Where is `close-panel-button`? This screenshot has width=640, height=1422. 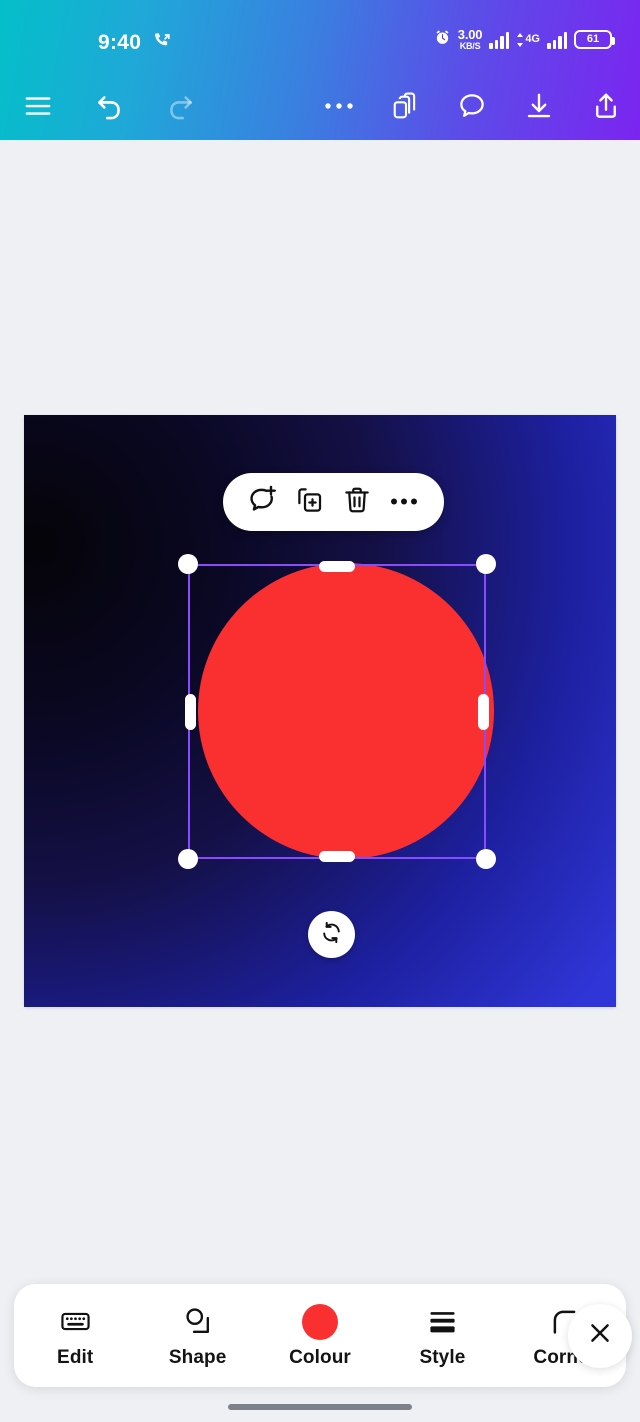
close-panel-button is located at coordinates (600, 1335).